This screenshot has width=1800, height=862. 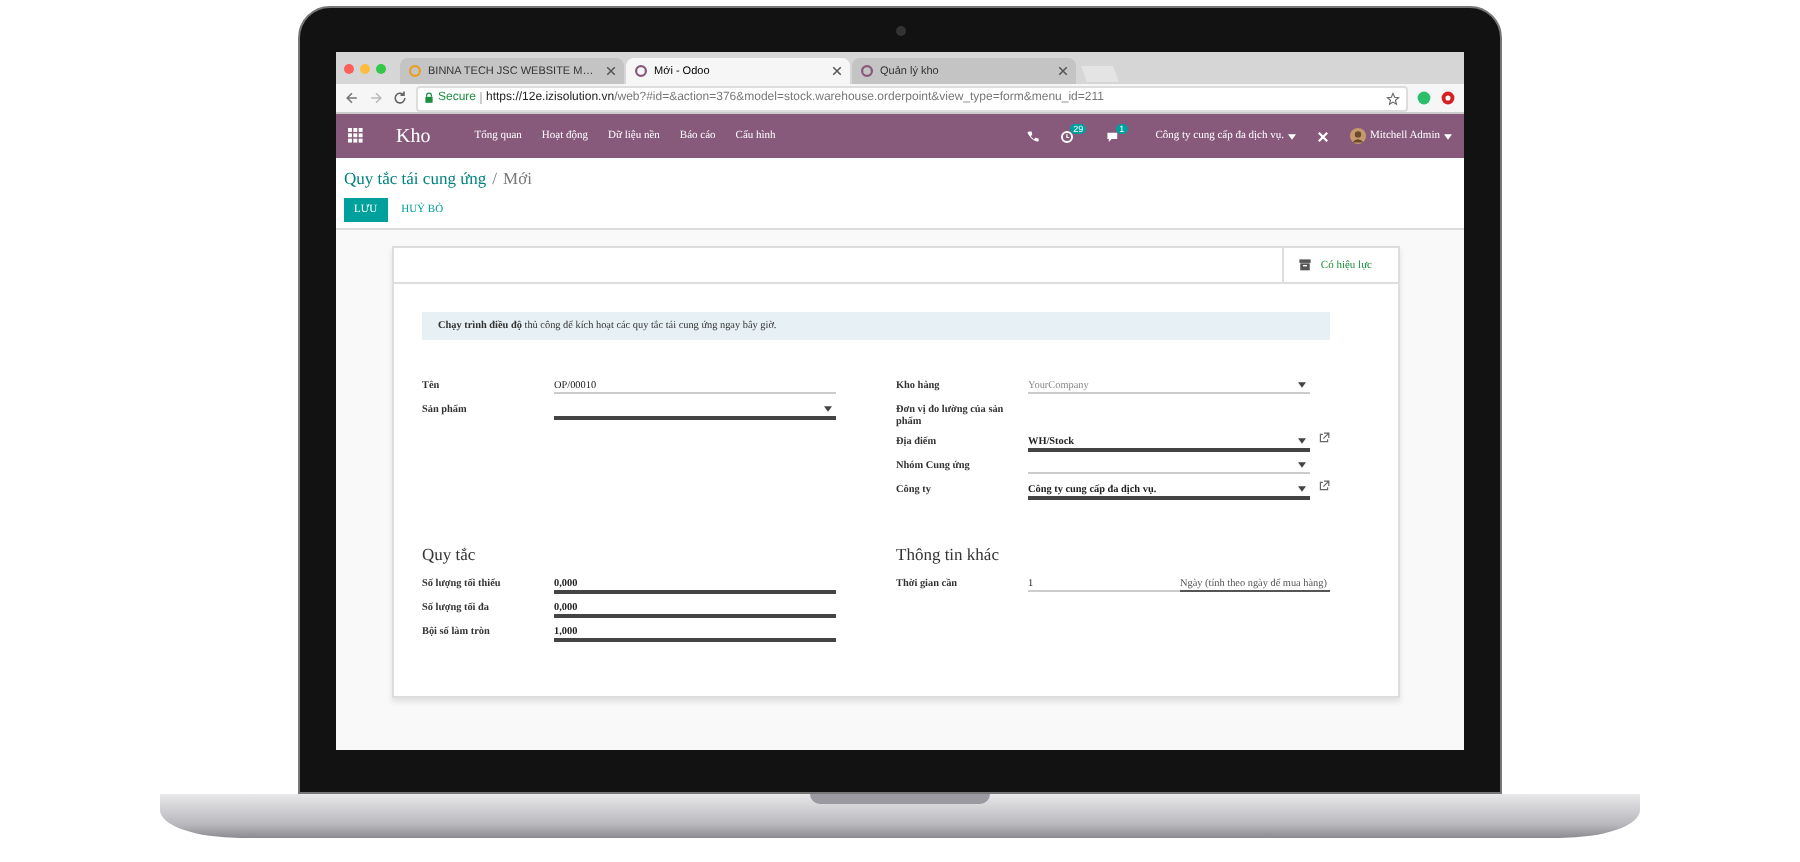 I want to click on section-heading: Thông tin khác, so click(x=948, y=554).